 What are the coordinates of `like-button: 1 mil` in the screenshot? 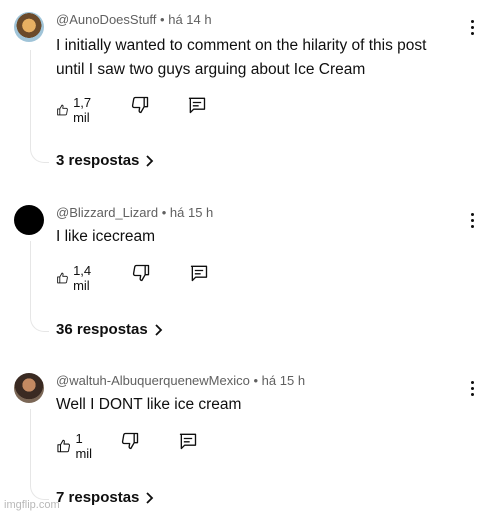 It's located at (76, 446).